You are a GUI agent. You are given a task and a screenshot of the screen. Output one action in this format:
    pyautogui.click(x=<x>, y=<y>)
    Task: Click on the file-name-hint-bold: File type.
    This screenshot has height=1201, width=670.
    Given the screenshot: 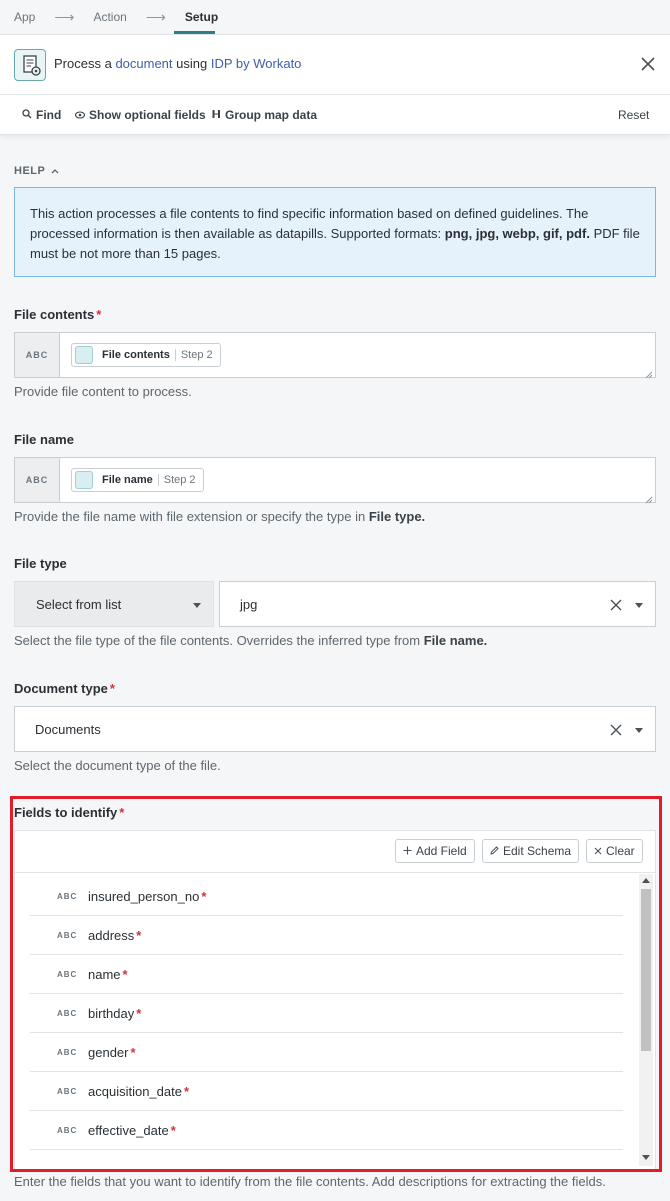 What is the action you would take?
    pyautogui.click(x=397, y=516)
    